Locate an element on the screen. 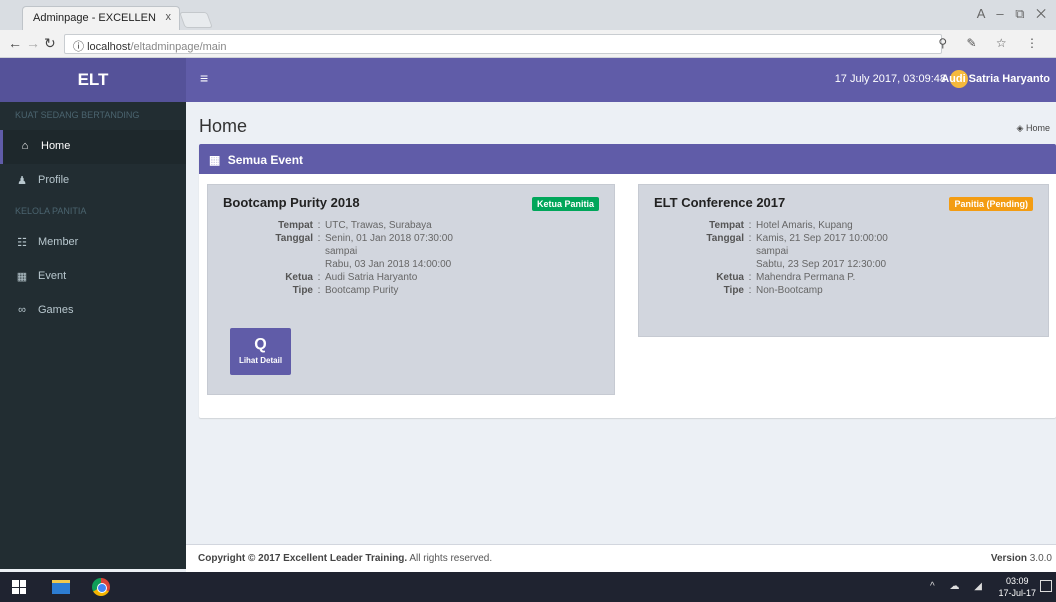  events-box-header: ▦ Semua Event is located at coordinates (627, 160).